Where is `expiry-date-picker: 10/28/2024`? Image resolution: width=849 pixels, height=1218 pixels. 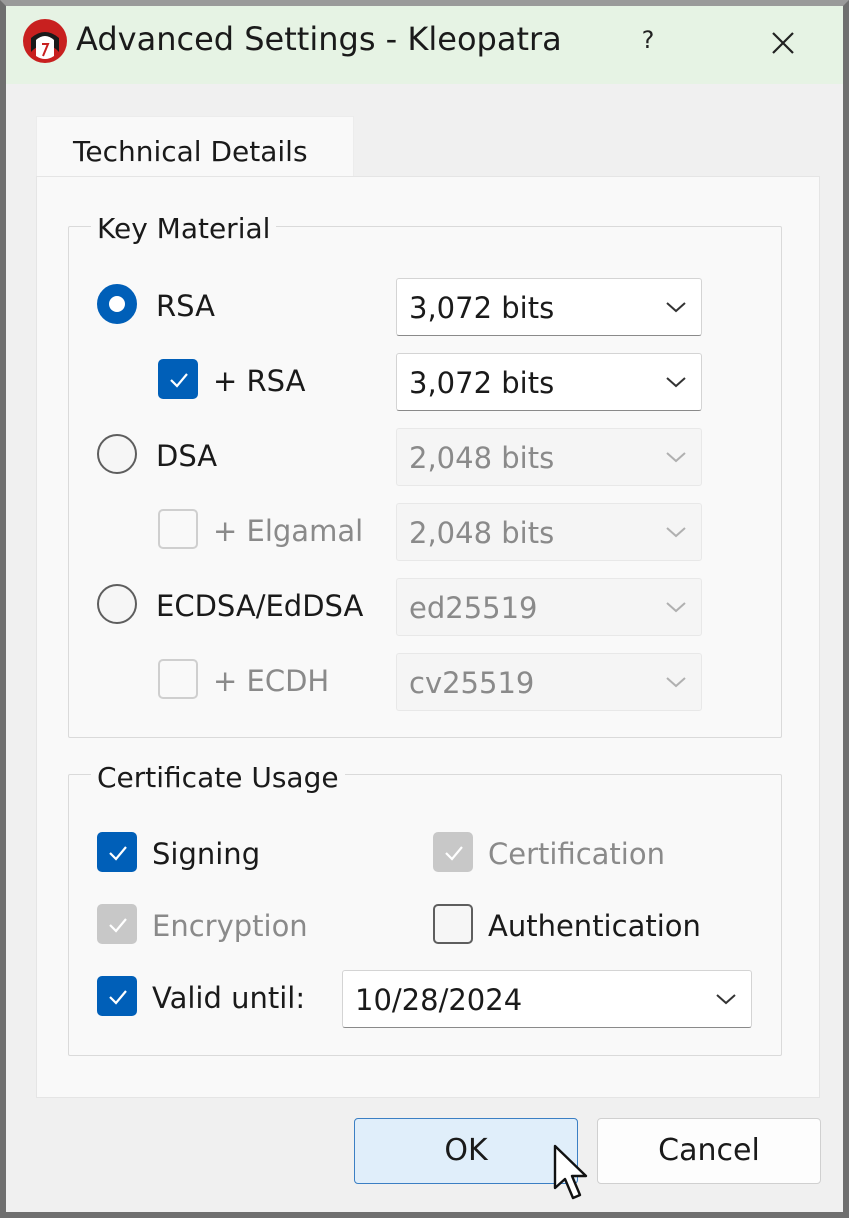
expiry-date-picker: 10/28/2024 is located at coordinates (547, 999).